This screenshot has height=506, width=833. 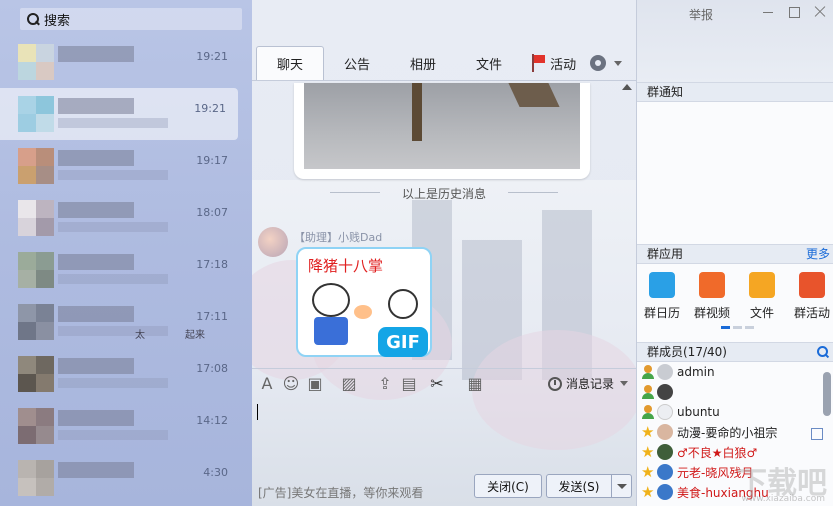 I want to click on message-history-label: 消息记录, so click(x=589, y=384).